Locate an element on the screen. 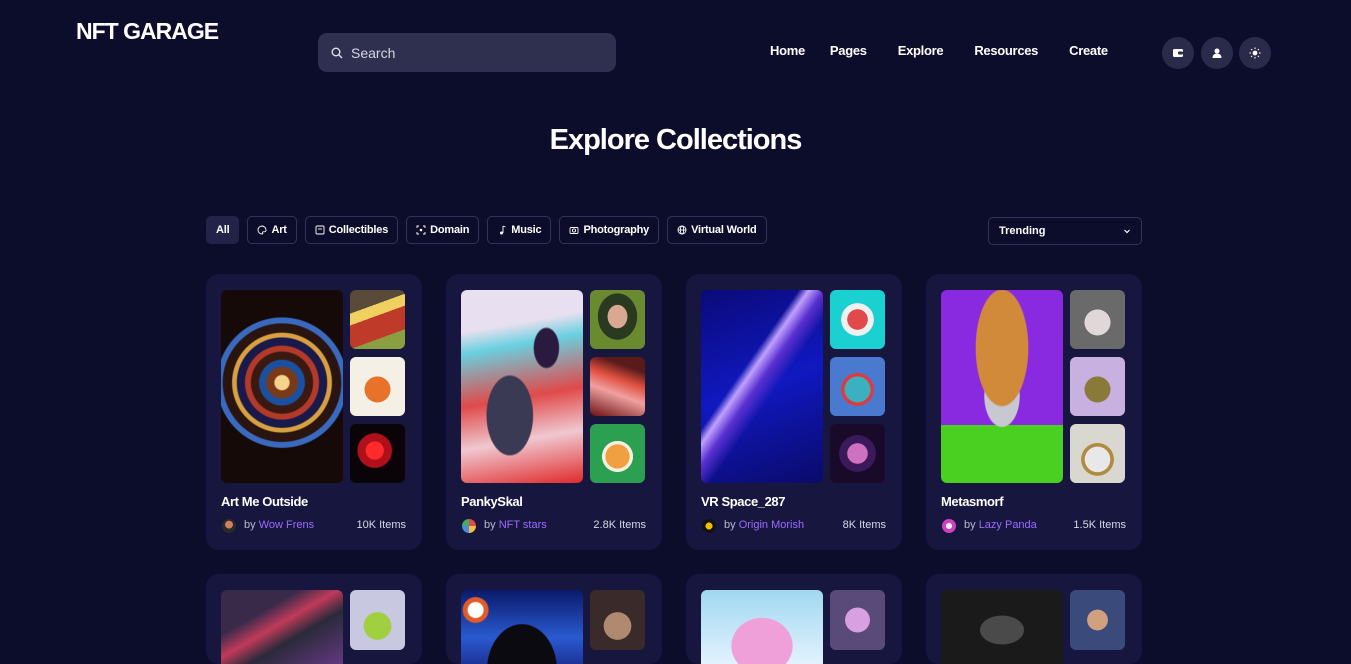 The height and width of the screenshot is (664, 1351). creator-link: NFT stars is located at coordinates (523, 525).